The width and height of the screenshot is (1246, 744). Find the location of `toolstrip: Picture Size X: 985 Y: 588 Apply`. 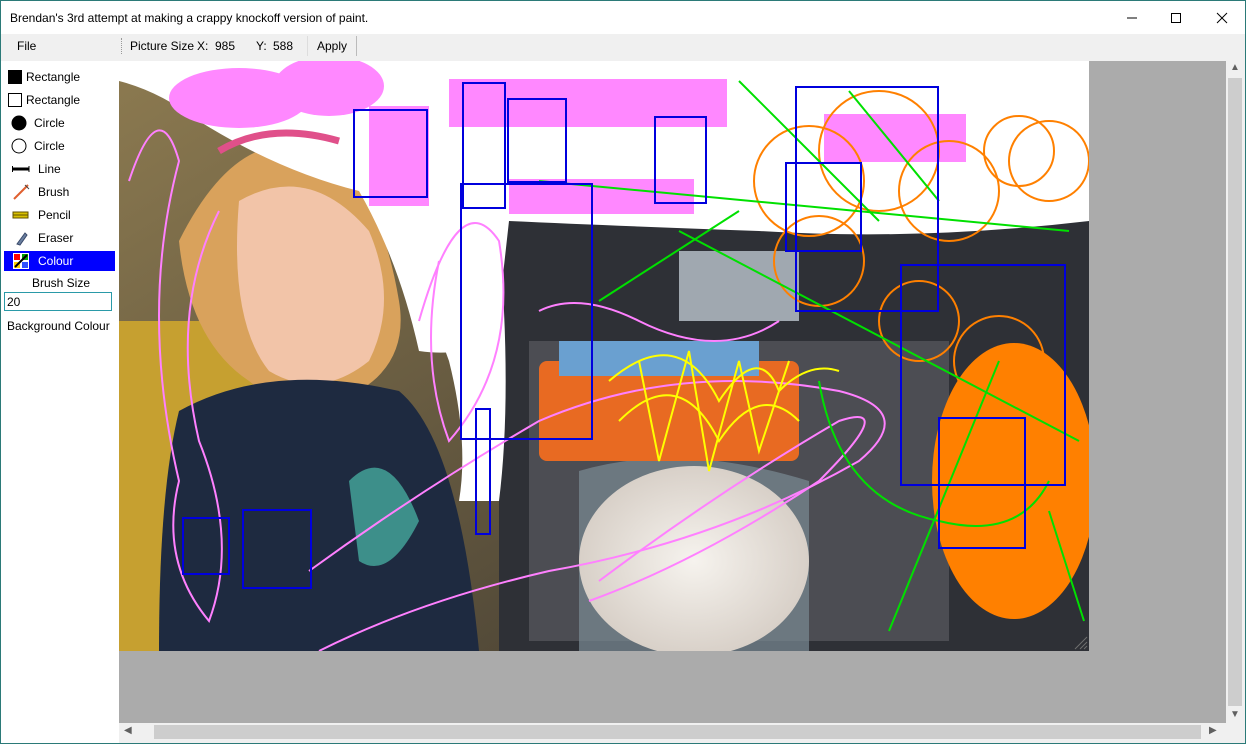

toolstrip: Picture Size X: 985 Y: 588 Apply is located at coordinates (682, 46).